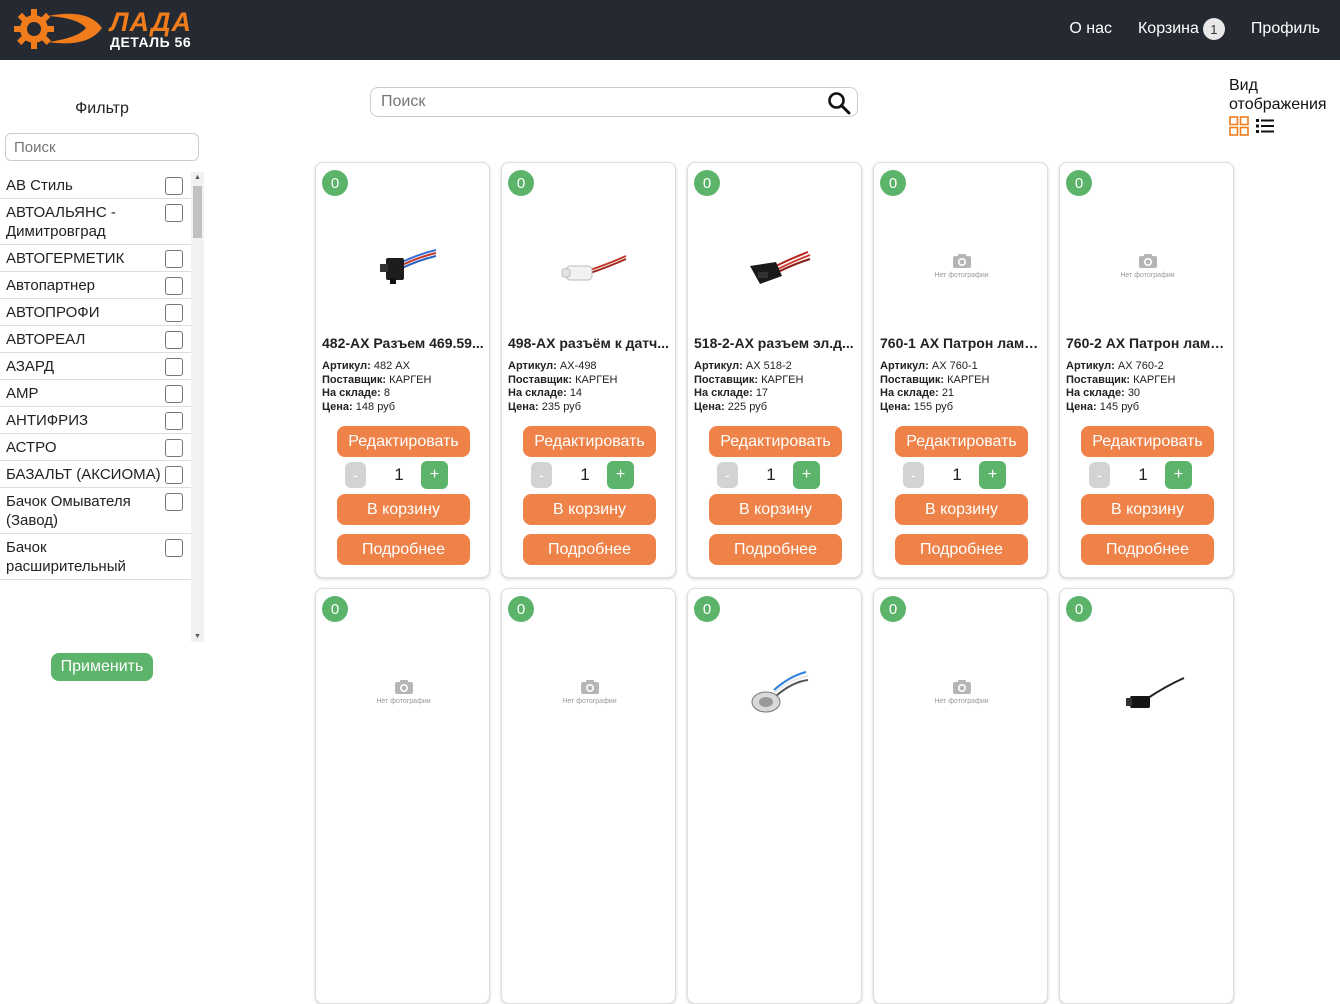 This screenshot has height=1004, width=1340. Describe the element at coordinates (95, 185) in the screenshot. I see `brand-filter-item: АВ Стиль` at that location.